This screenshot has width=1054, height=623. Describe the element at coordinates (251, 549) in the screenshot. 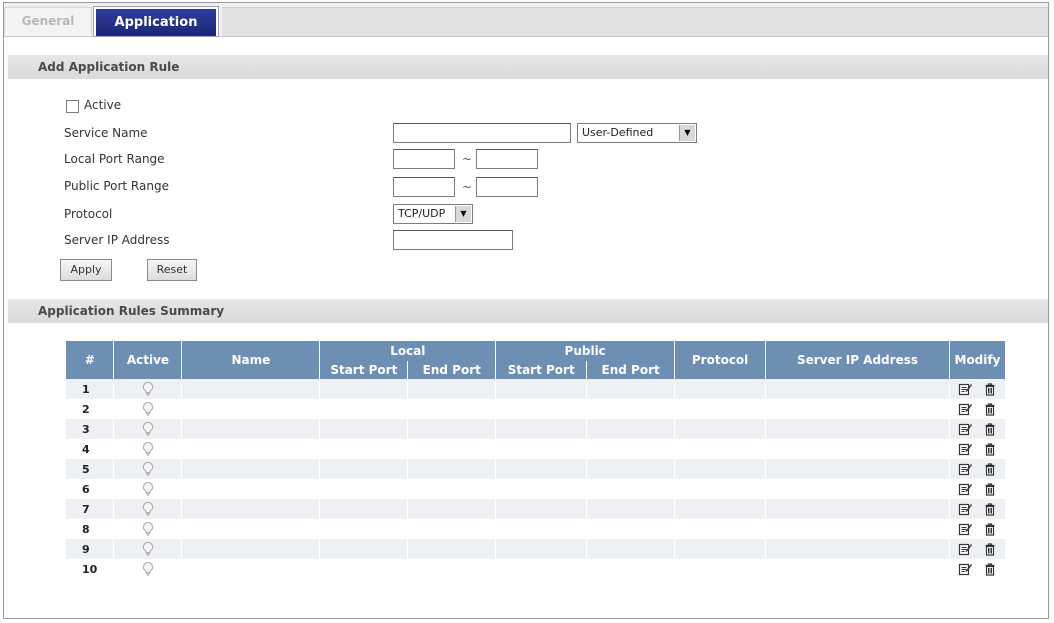

I see `row-name` at that location.